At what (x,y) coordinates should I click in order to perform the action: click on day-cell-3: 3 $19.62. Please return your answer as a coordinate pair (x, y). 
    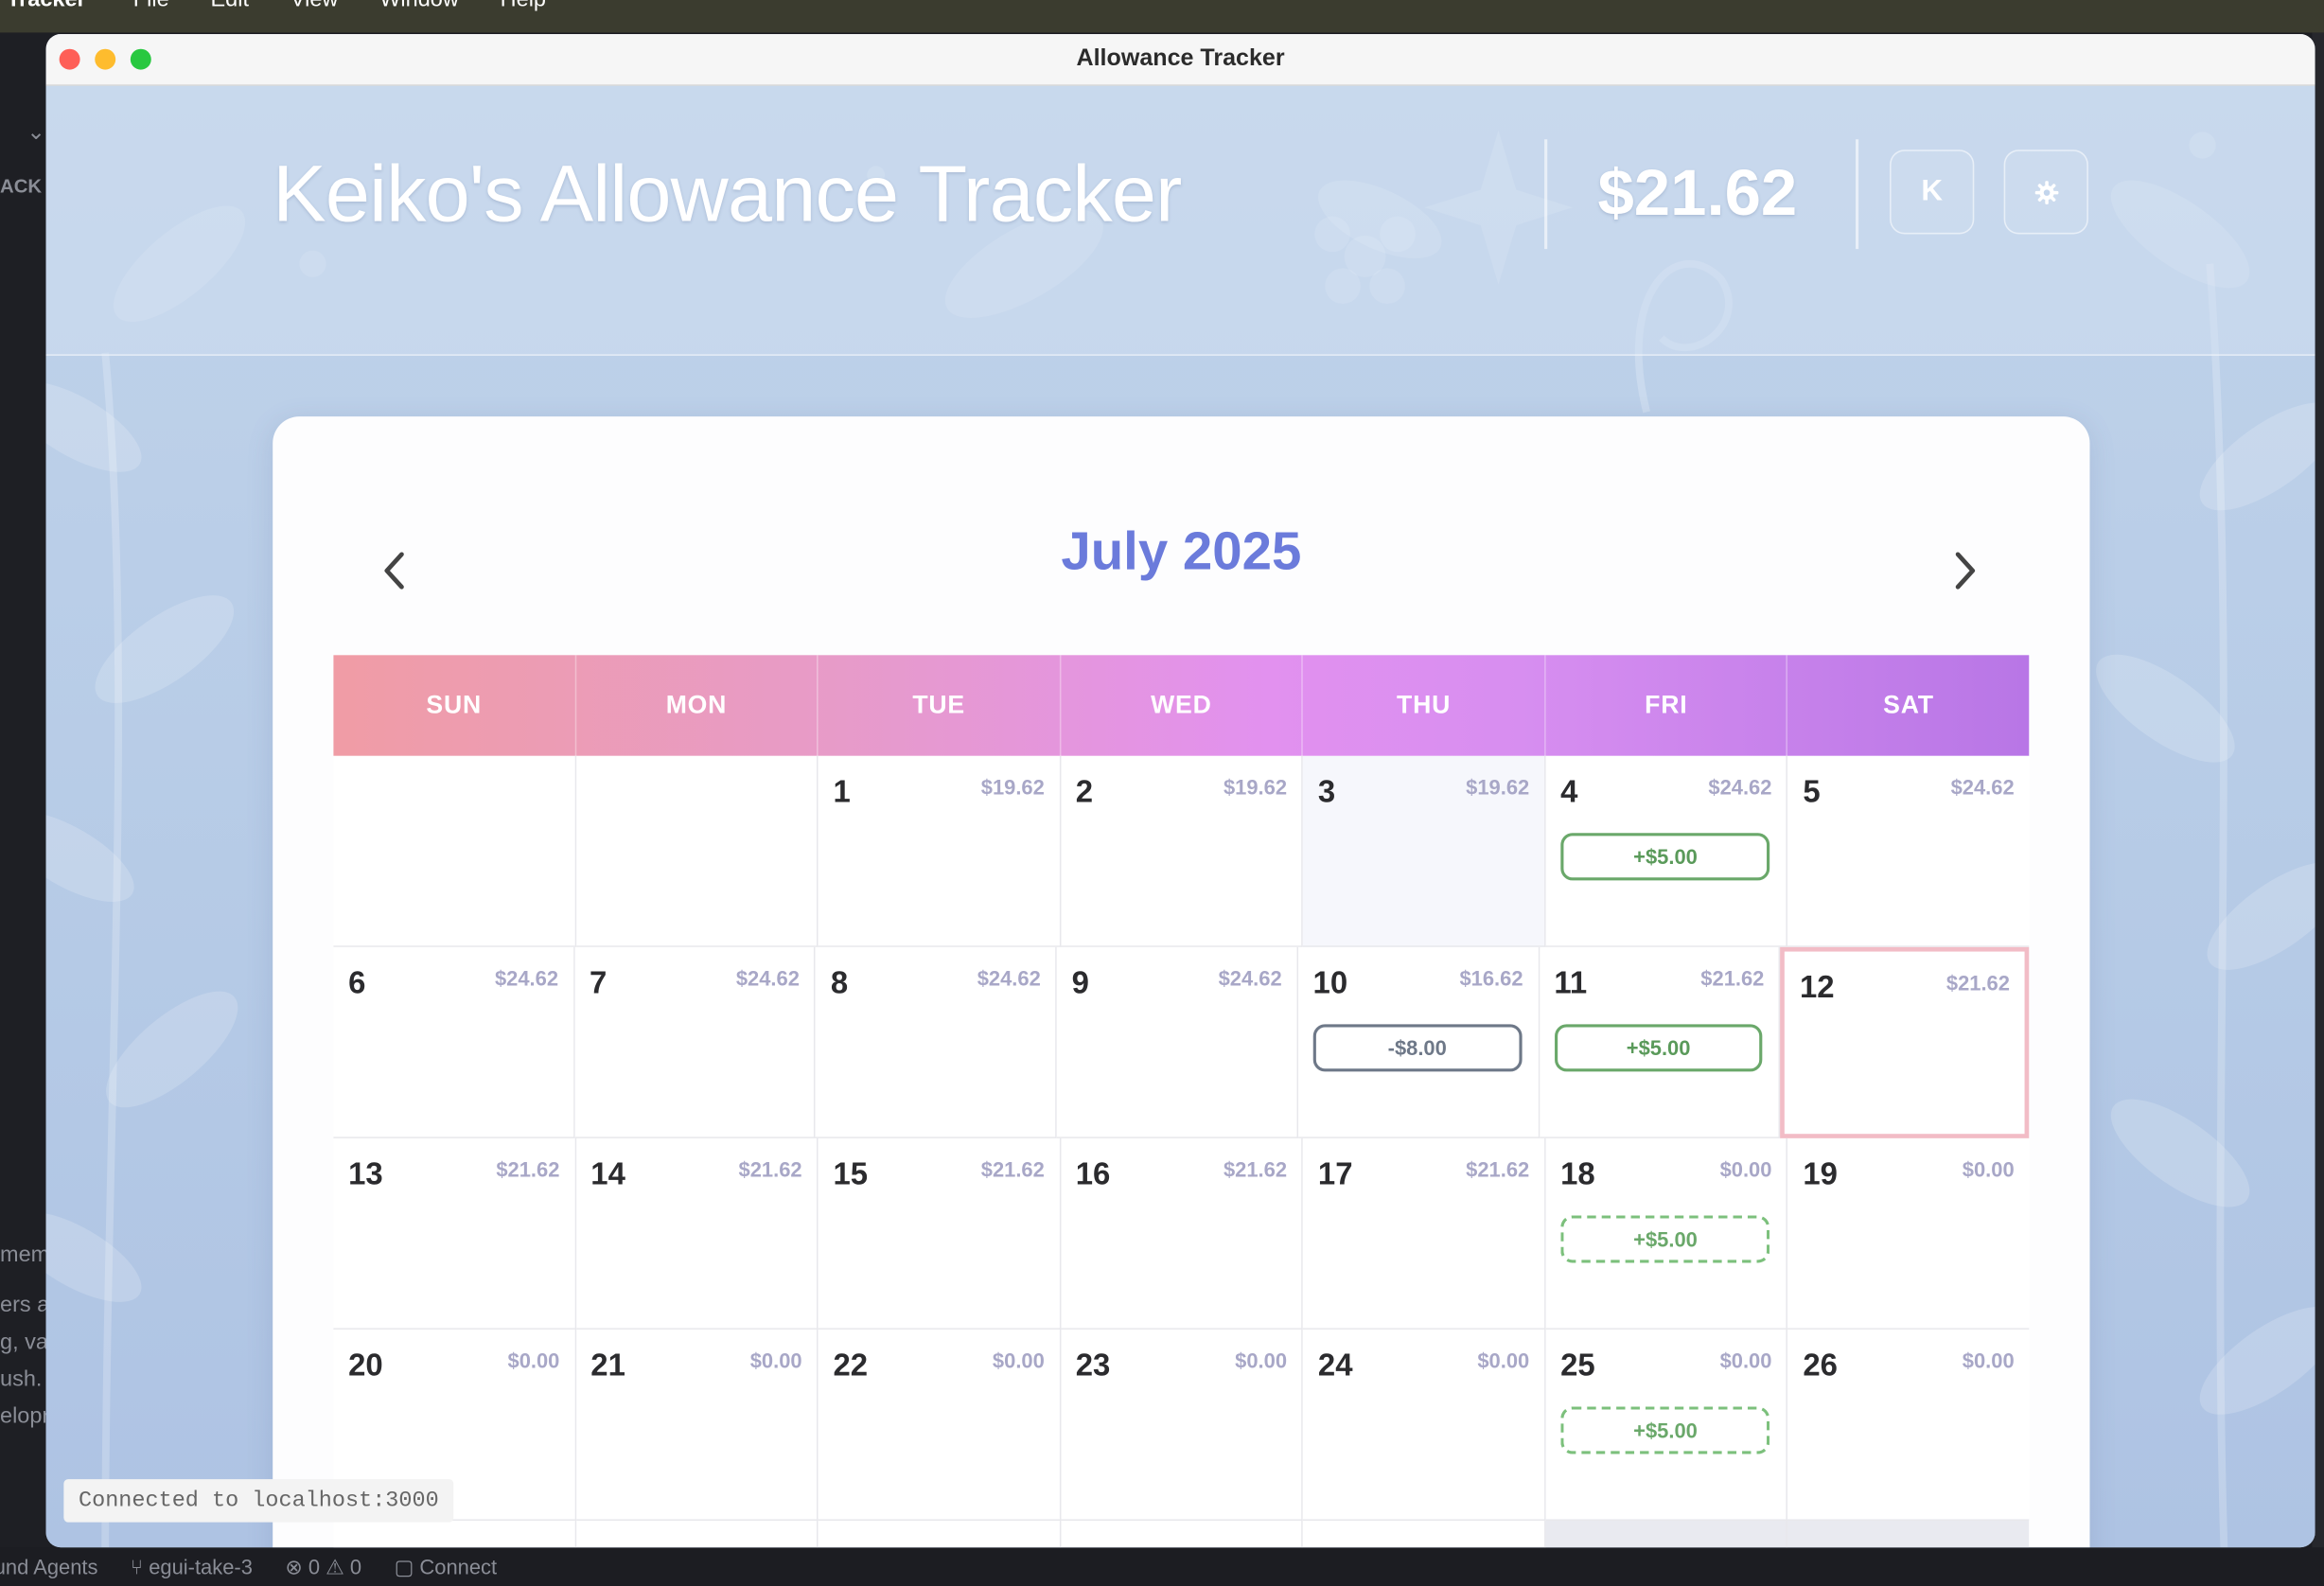
    Looking at the image, I should click on (1424, 851).